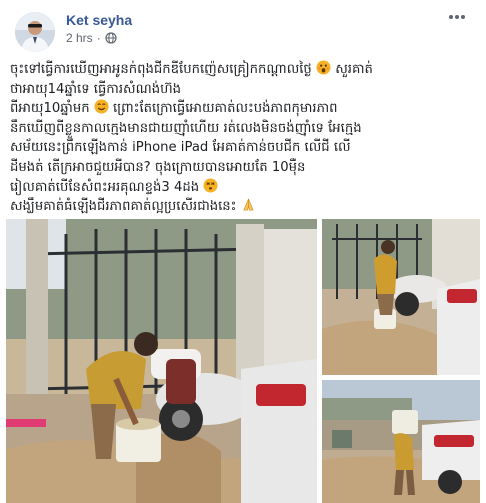  What do you see at coordinates (111, 38) in the screenshot?
I see `globe-icon` at bounding box center [111, 38].